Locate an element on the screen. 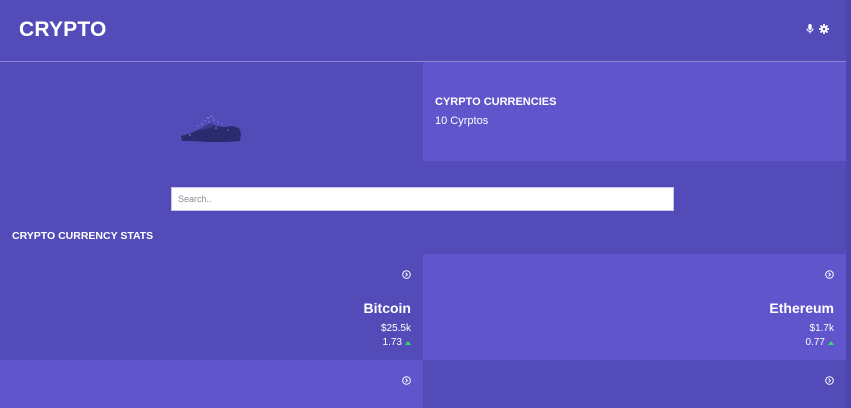 This screenshot has height=408, width=851. coin-price: $1.7k is located at coordinates (821, 328).